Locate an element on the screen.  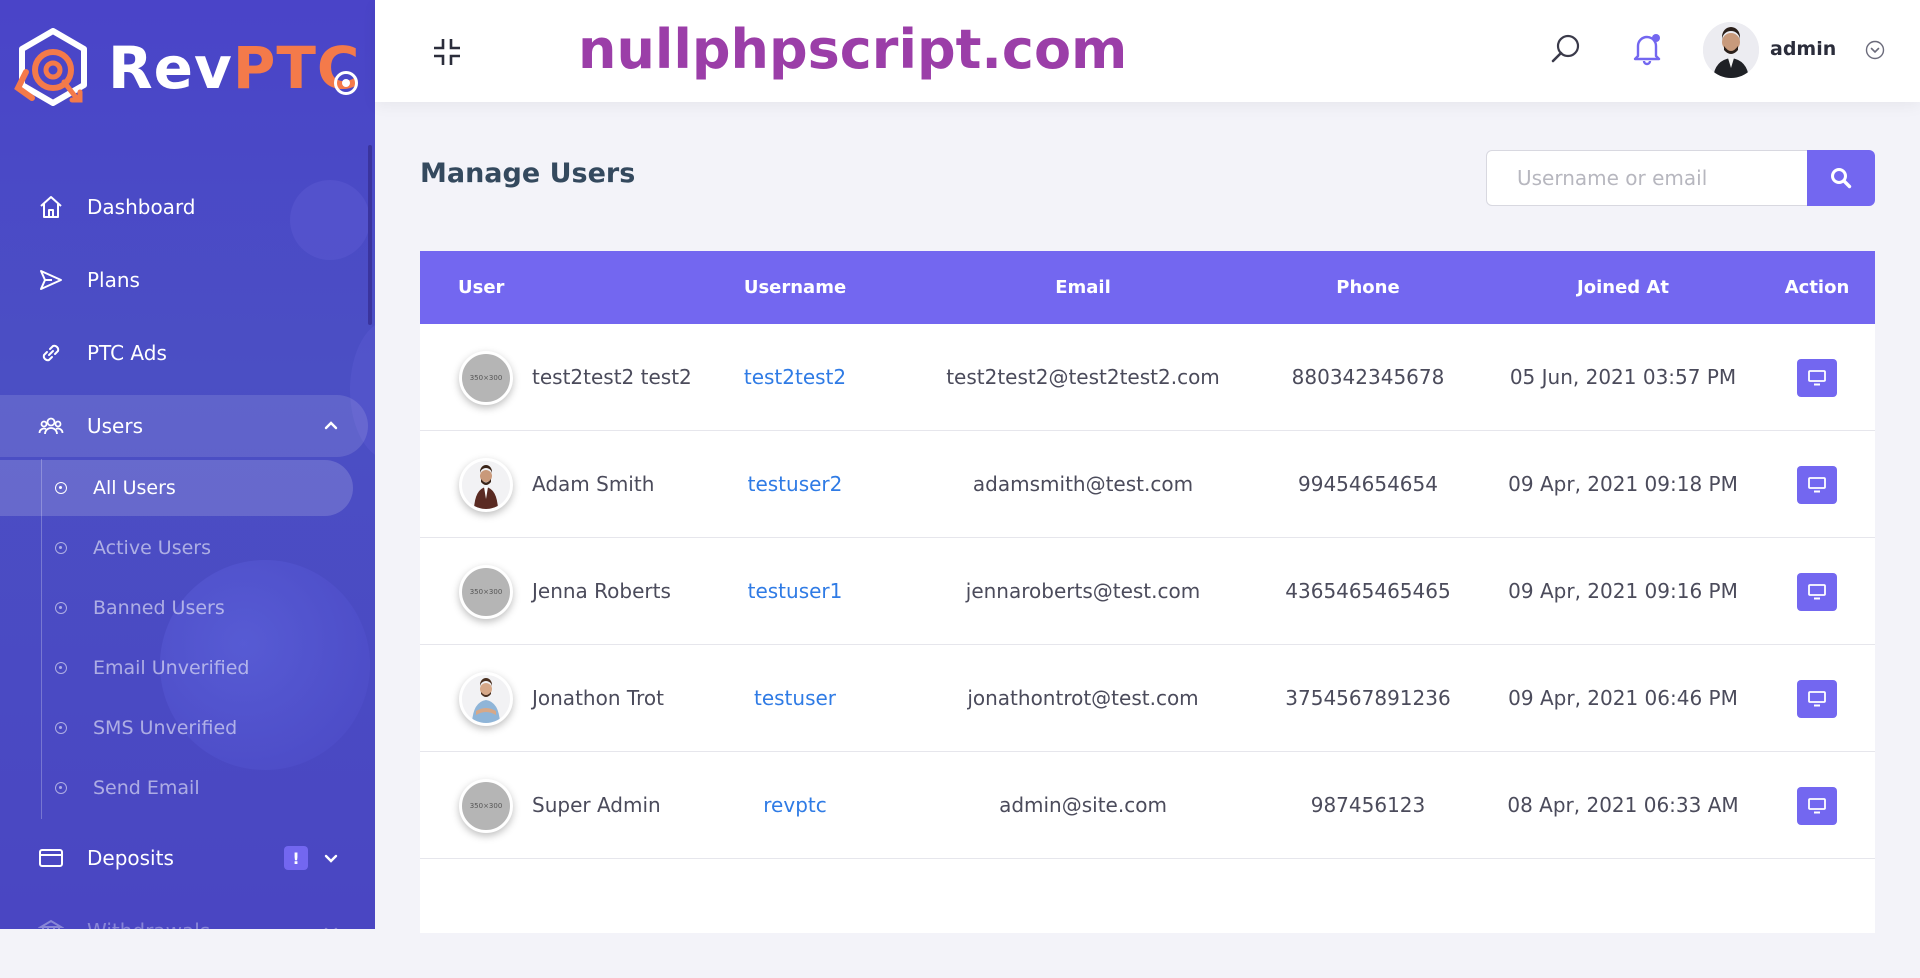
user-fullname: Super Admin is located at coordinates (596, 805).